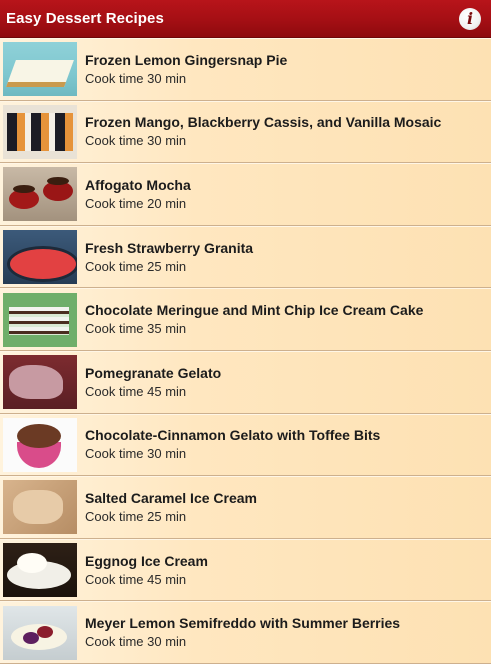 Image resolution: width=491 pixels, height=664 pixels. What do you see at coordinates (245, 570) in the screenshot?
I see `recipe-row: Eggnog Ice Cream Cook time 45 min` at bounding box center [245, 570].